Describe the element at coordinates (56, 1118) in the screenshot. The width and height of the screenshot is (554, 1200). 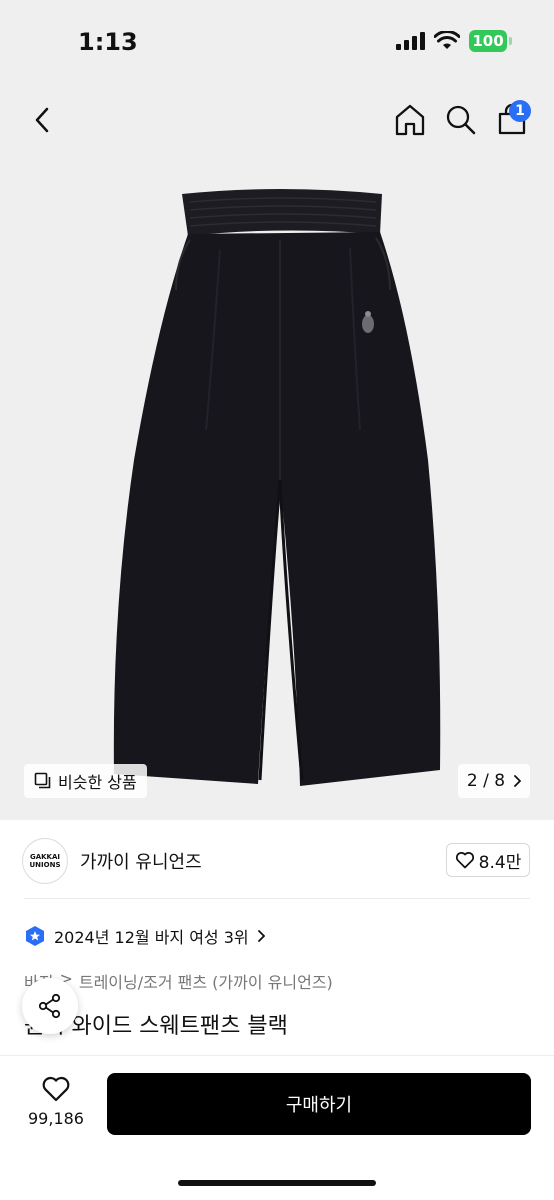
I see `wishlist-count: 99,186` at that location.